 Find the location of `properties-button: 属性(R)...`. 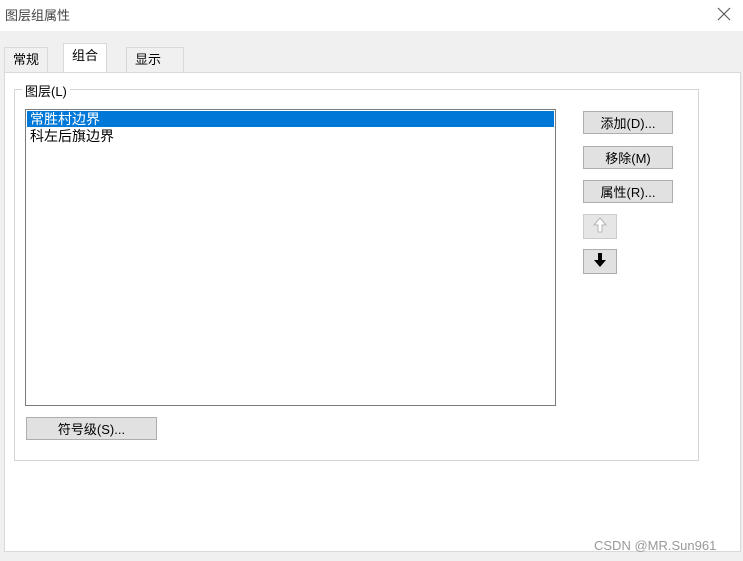

properties-button: 属性(R)... is located at coordinates (628, 191).